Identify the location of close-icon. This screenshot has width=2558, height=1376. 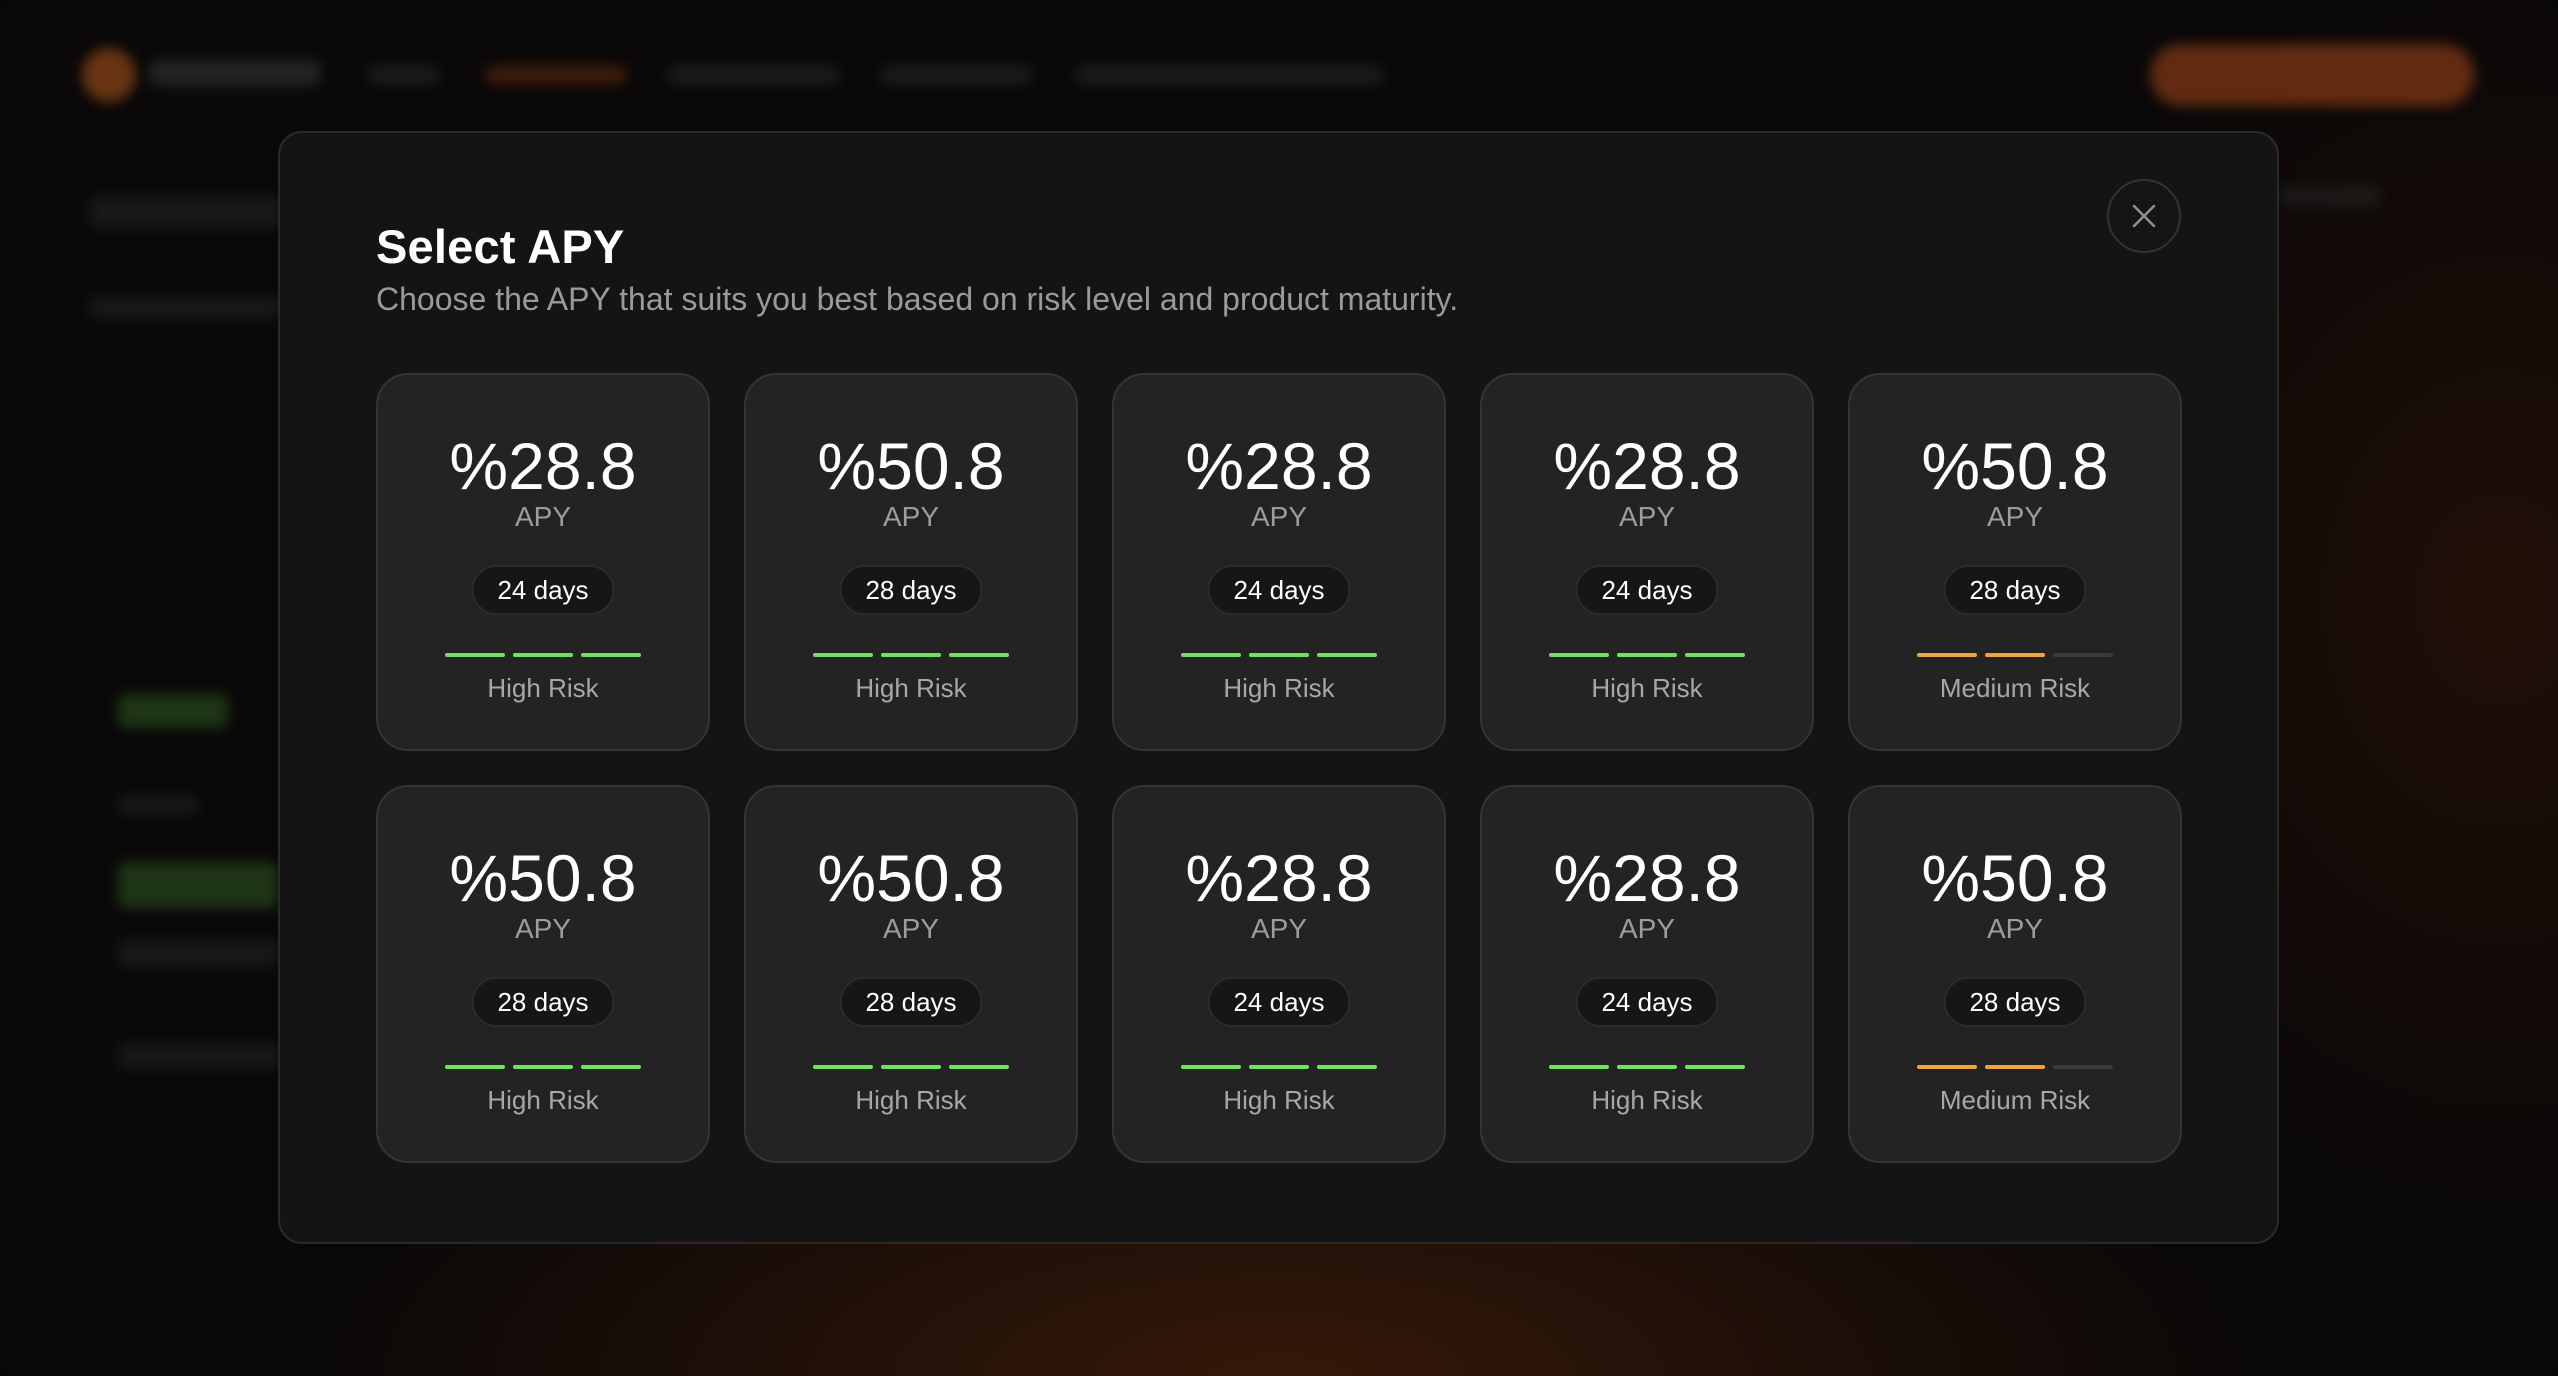
(2144, 216).